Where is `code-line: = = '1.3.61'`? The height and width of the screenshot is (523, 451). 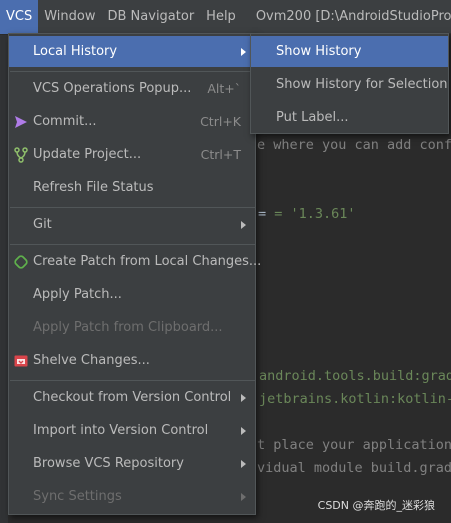 code-line: = = '1.3.61' is located at coordinates (307, 214).